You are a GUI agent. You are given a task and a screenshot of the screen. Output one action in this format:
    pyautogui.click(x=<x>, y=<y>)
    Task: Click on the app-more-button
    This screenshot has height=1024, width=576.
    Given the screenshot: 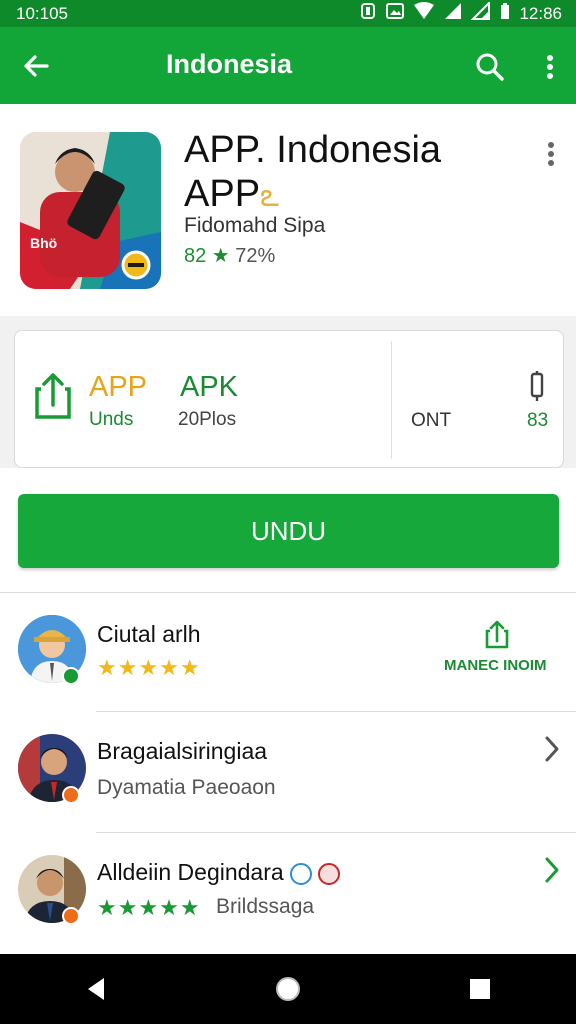 What is the action you would take?
    pyautogui.click(x=551, y=154)
    